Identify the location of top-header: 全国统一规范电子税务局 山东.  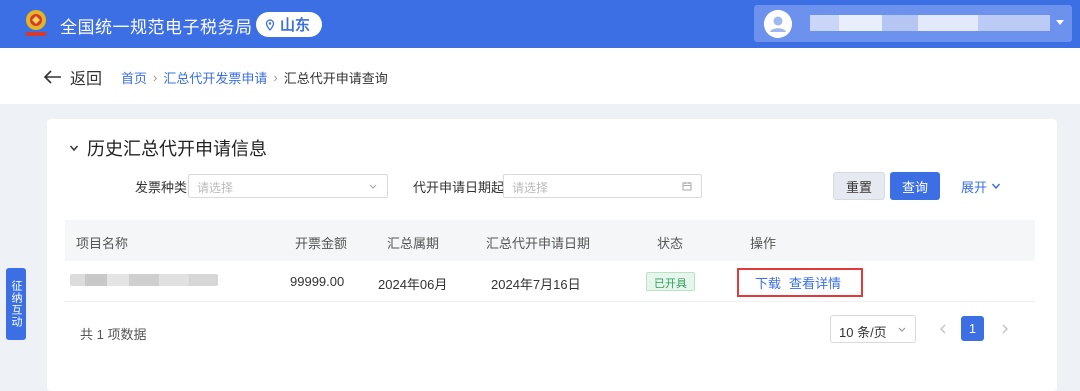
(540, 24).